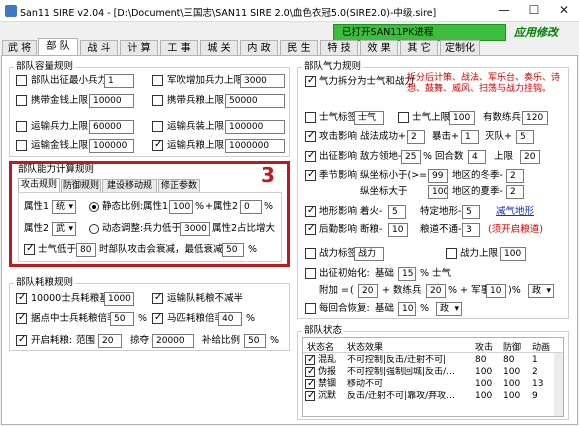  Describe the element at coordinates (94, 229) in the screenshot. I see `dynamic-adjust-radio` at that location.